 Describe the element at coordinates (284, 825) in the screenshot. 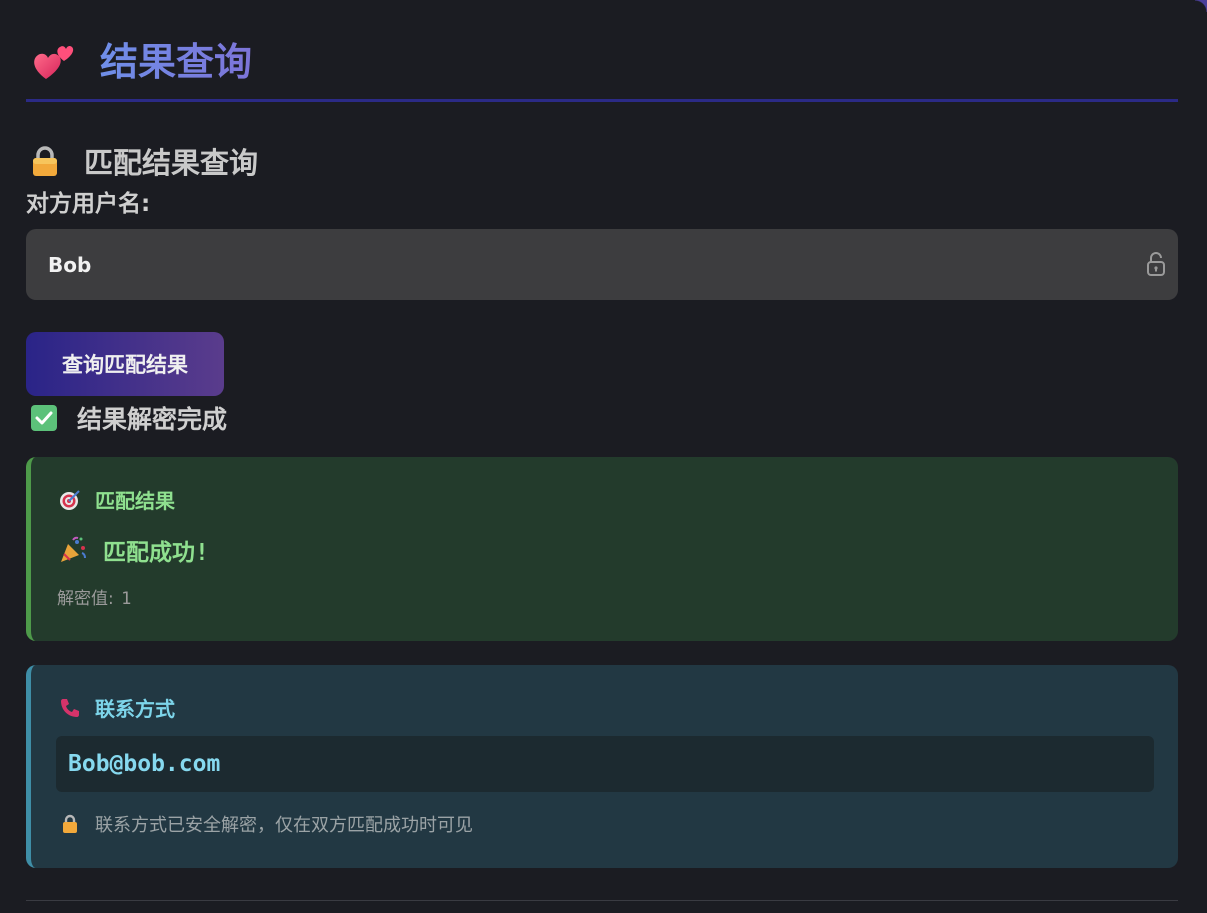

I see `contact-note-text: 联系方式已安全解密，仅在双方匹配成功时可见` at that location.